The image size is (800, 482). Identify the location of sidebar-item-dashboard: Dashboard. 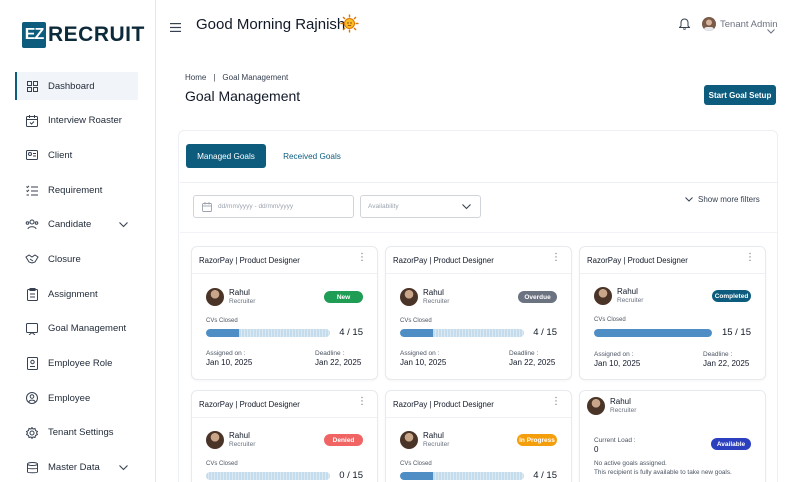
(76, 86).